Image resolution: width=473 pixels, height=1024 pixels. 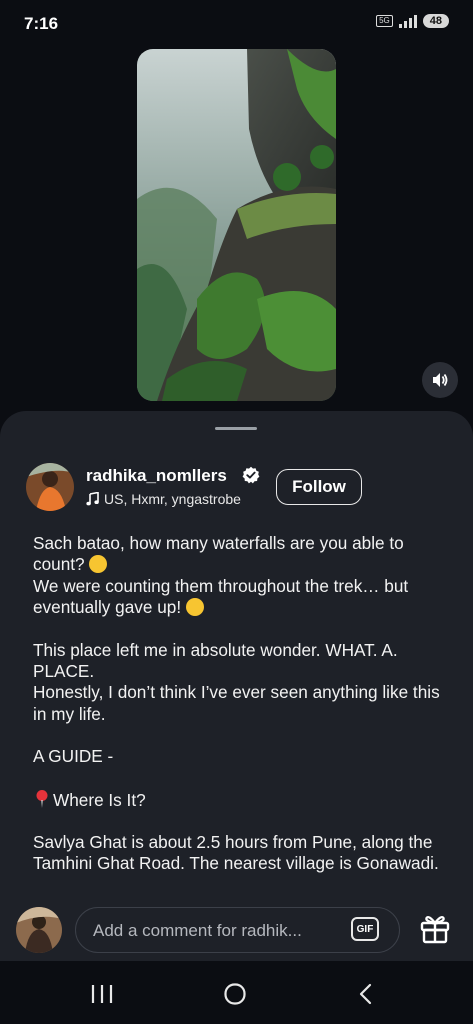 What do you see at coordinates (50, 487) in the screenshot?
I see `author-avatar` at bounding box center [50, 487].